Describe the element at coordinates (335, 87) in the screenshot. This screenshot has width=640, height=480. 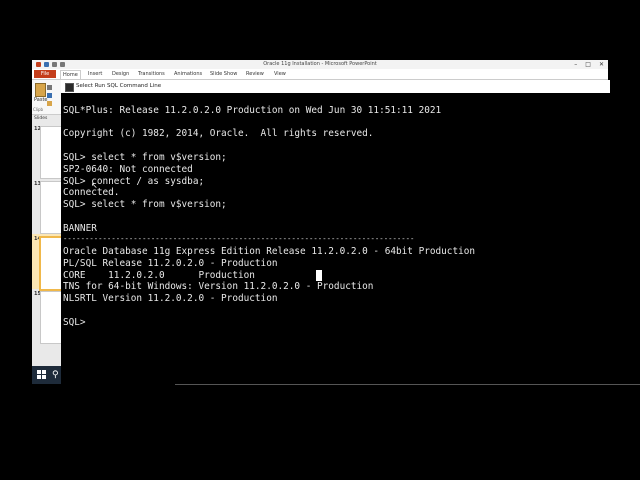
I see `sql-window-titlebar: Select Run SQL Command Line` at that location.